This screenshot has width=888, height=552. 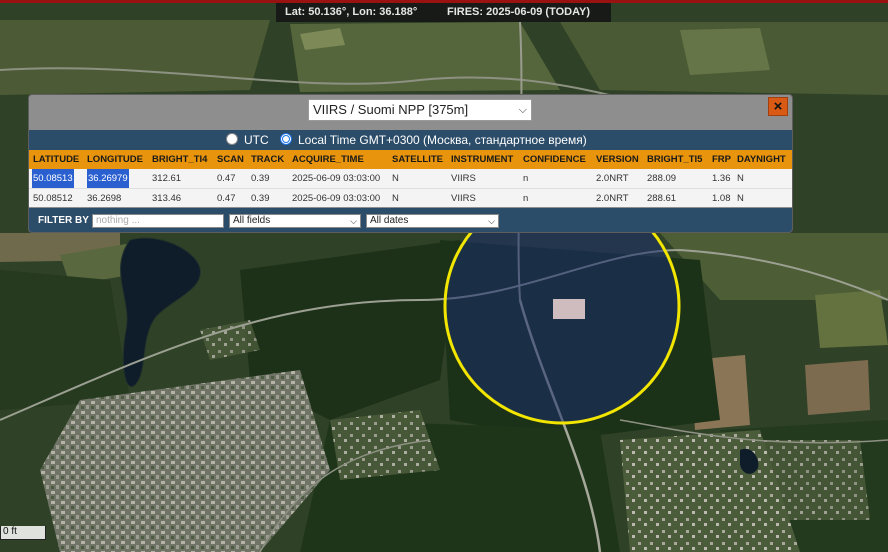 I want to click on satellite-select-value: VIIRS / Suomi NPP [375m], so click(x=391, y=109).